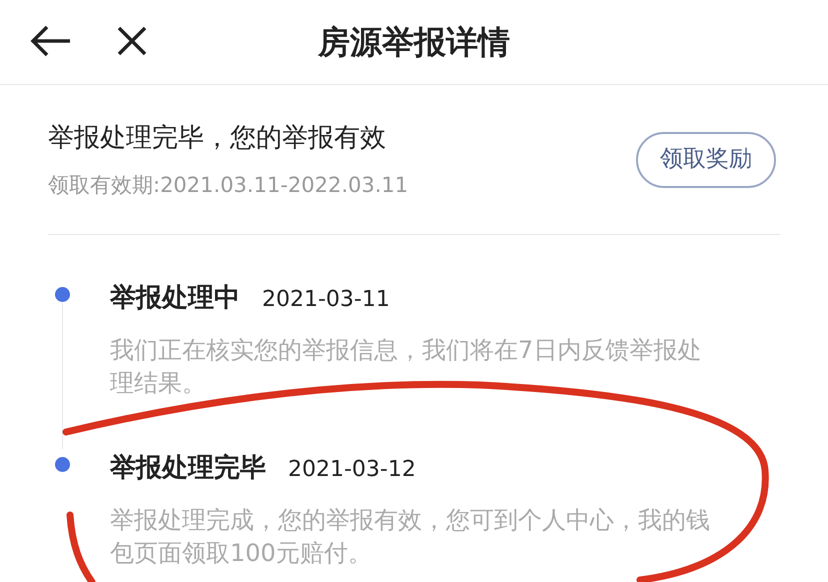 The height and width of the screenshot is (582, 828). What do you see at coordinates (414, 42) in the screenshot?
I see `page-title: 房源举报详情` at bounding box center [414, 42].